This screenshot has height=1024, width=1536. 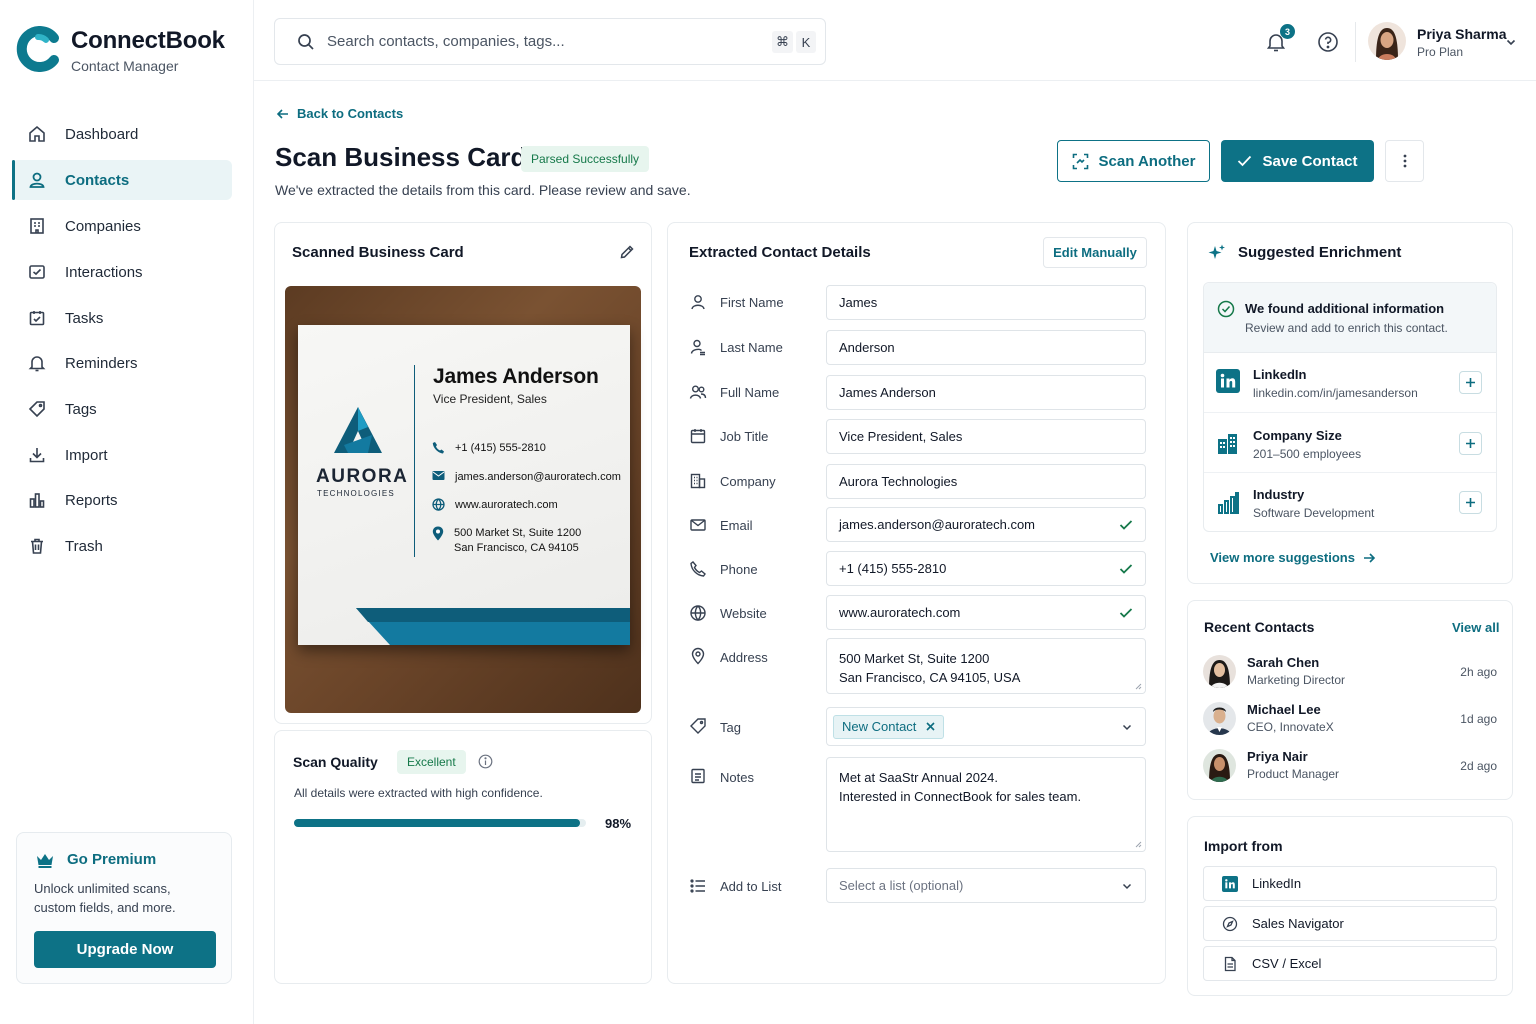 I want to click on tag-chip: New Contact, so click(x=889, y=726).